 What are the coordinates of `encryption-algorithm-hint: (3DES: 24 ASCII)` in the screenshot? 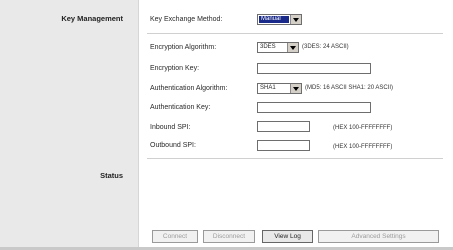 It's located at (325, 47).